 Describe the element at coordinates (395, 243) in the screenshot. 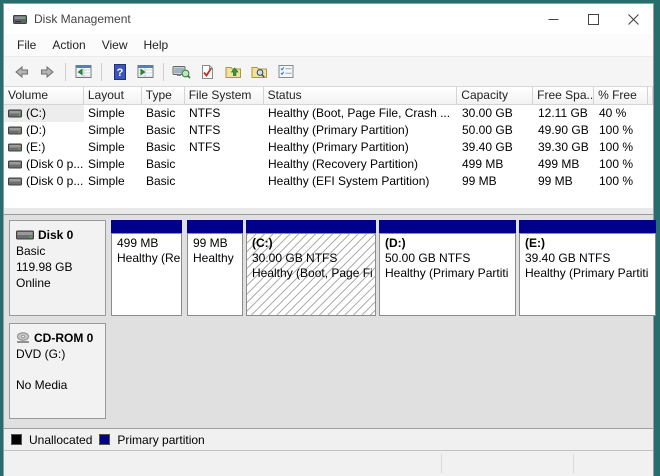

I see `partition-label: (D:)` at that location.